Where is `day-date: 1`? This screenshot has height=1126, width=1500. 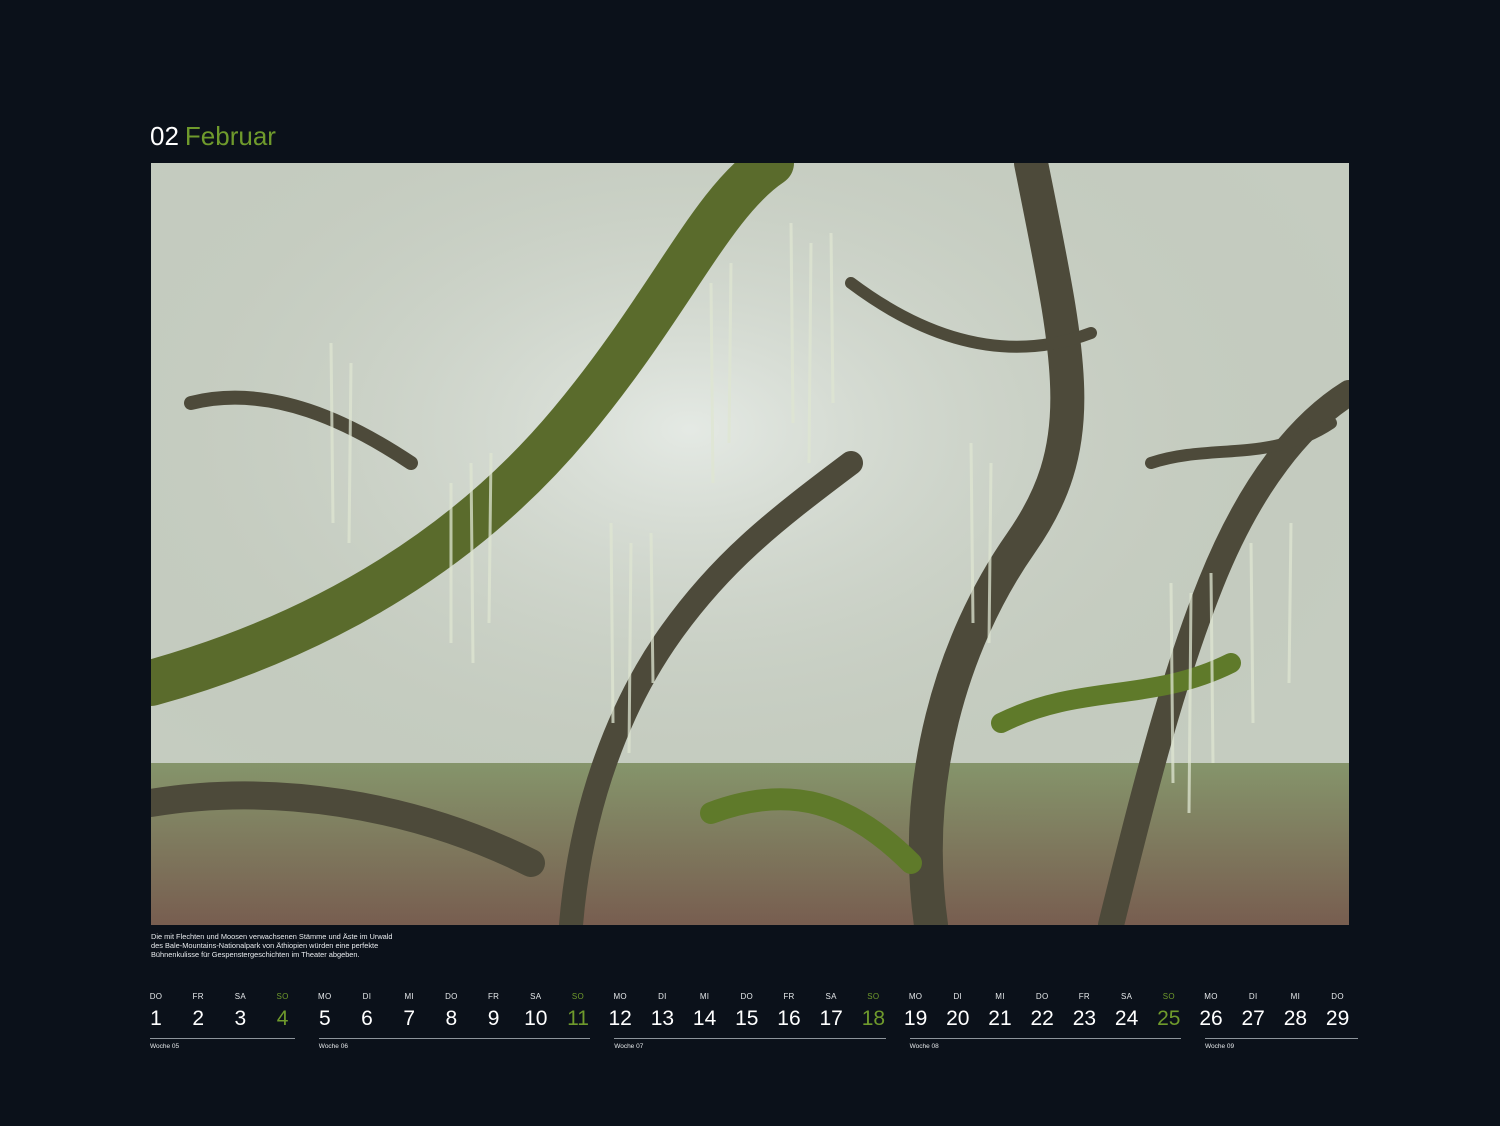 day-date: 1 is located at coordinates (156, 1018).